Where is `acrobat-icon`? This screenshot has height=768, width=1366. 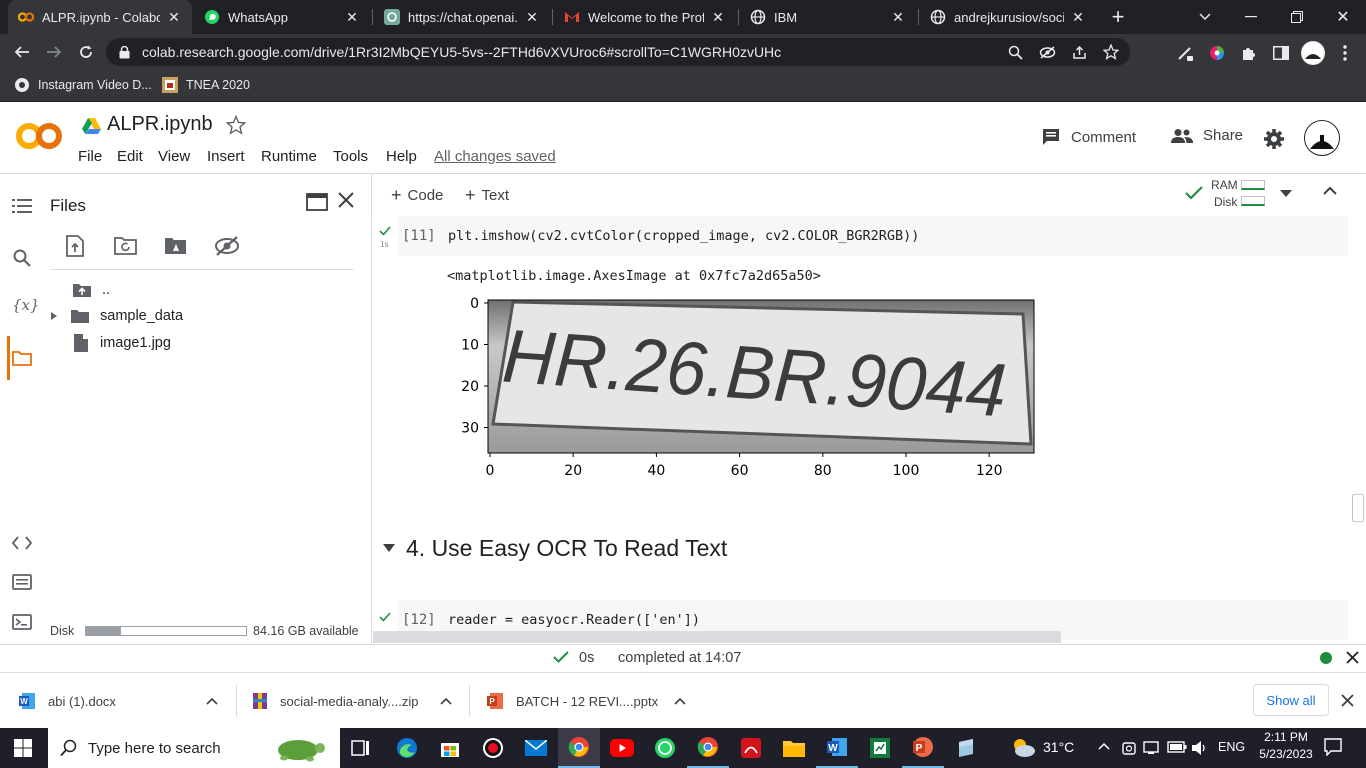
acrobat-icon is located at coordinates (751, 748).